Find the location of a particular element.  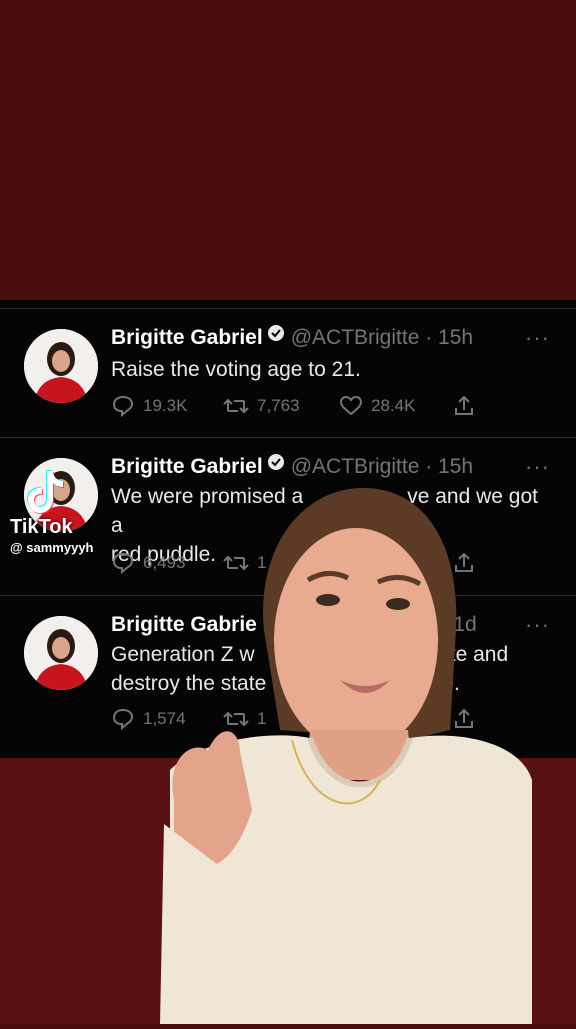

tweet-text: Raise the voting age to 21. is located at coordinates (331, 369).